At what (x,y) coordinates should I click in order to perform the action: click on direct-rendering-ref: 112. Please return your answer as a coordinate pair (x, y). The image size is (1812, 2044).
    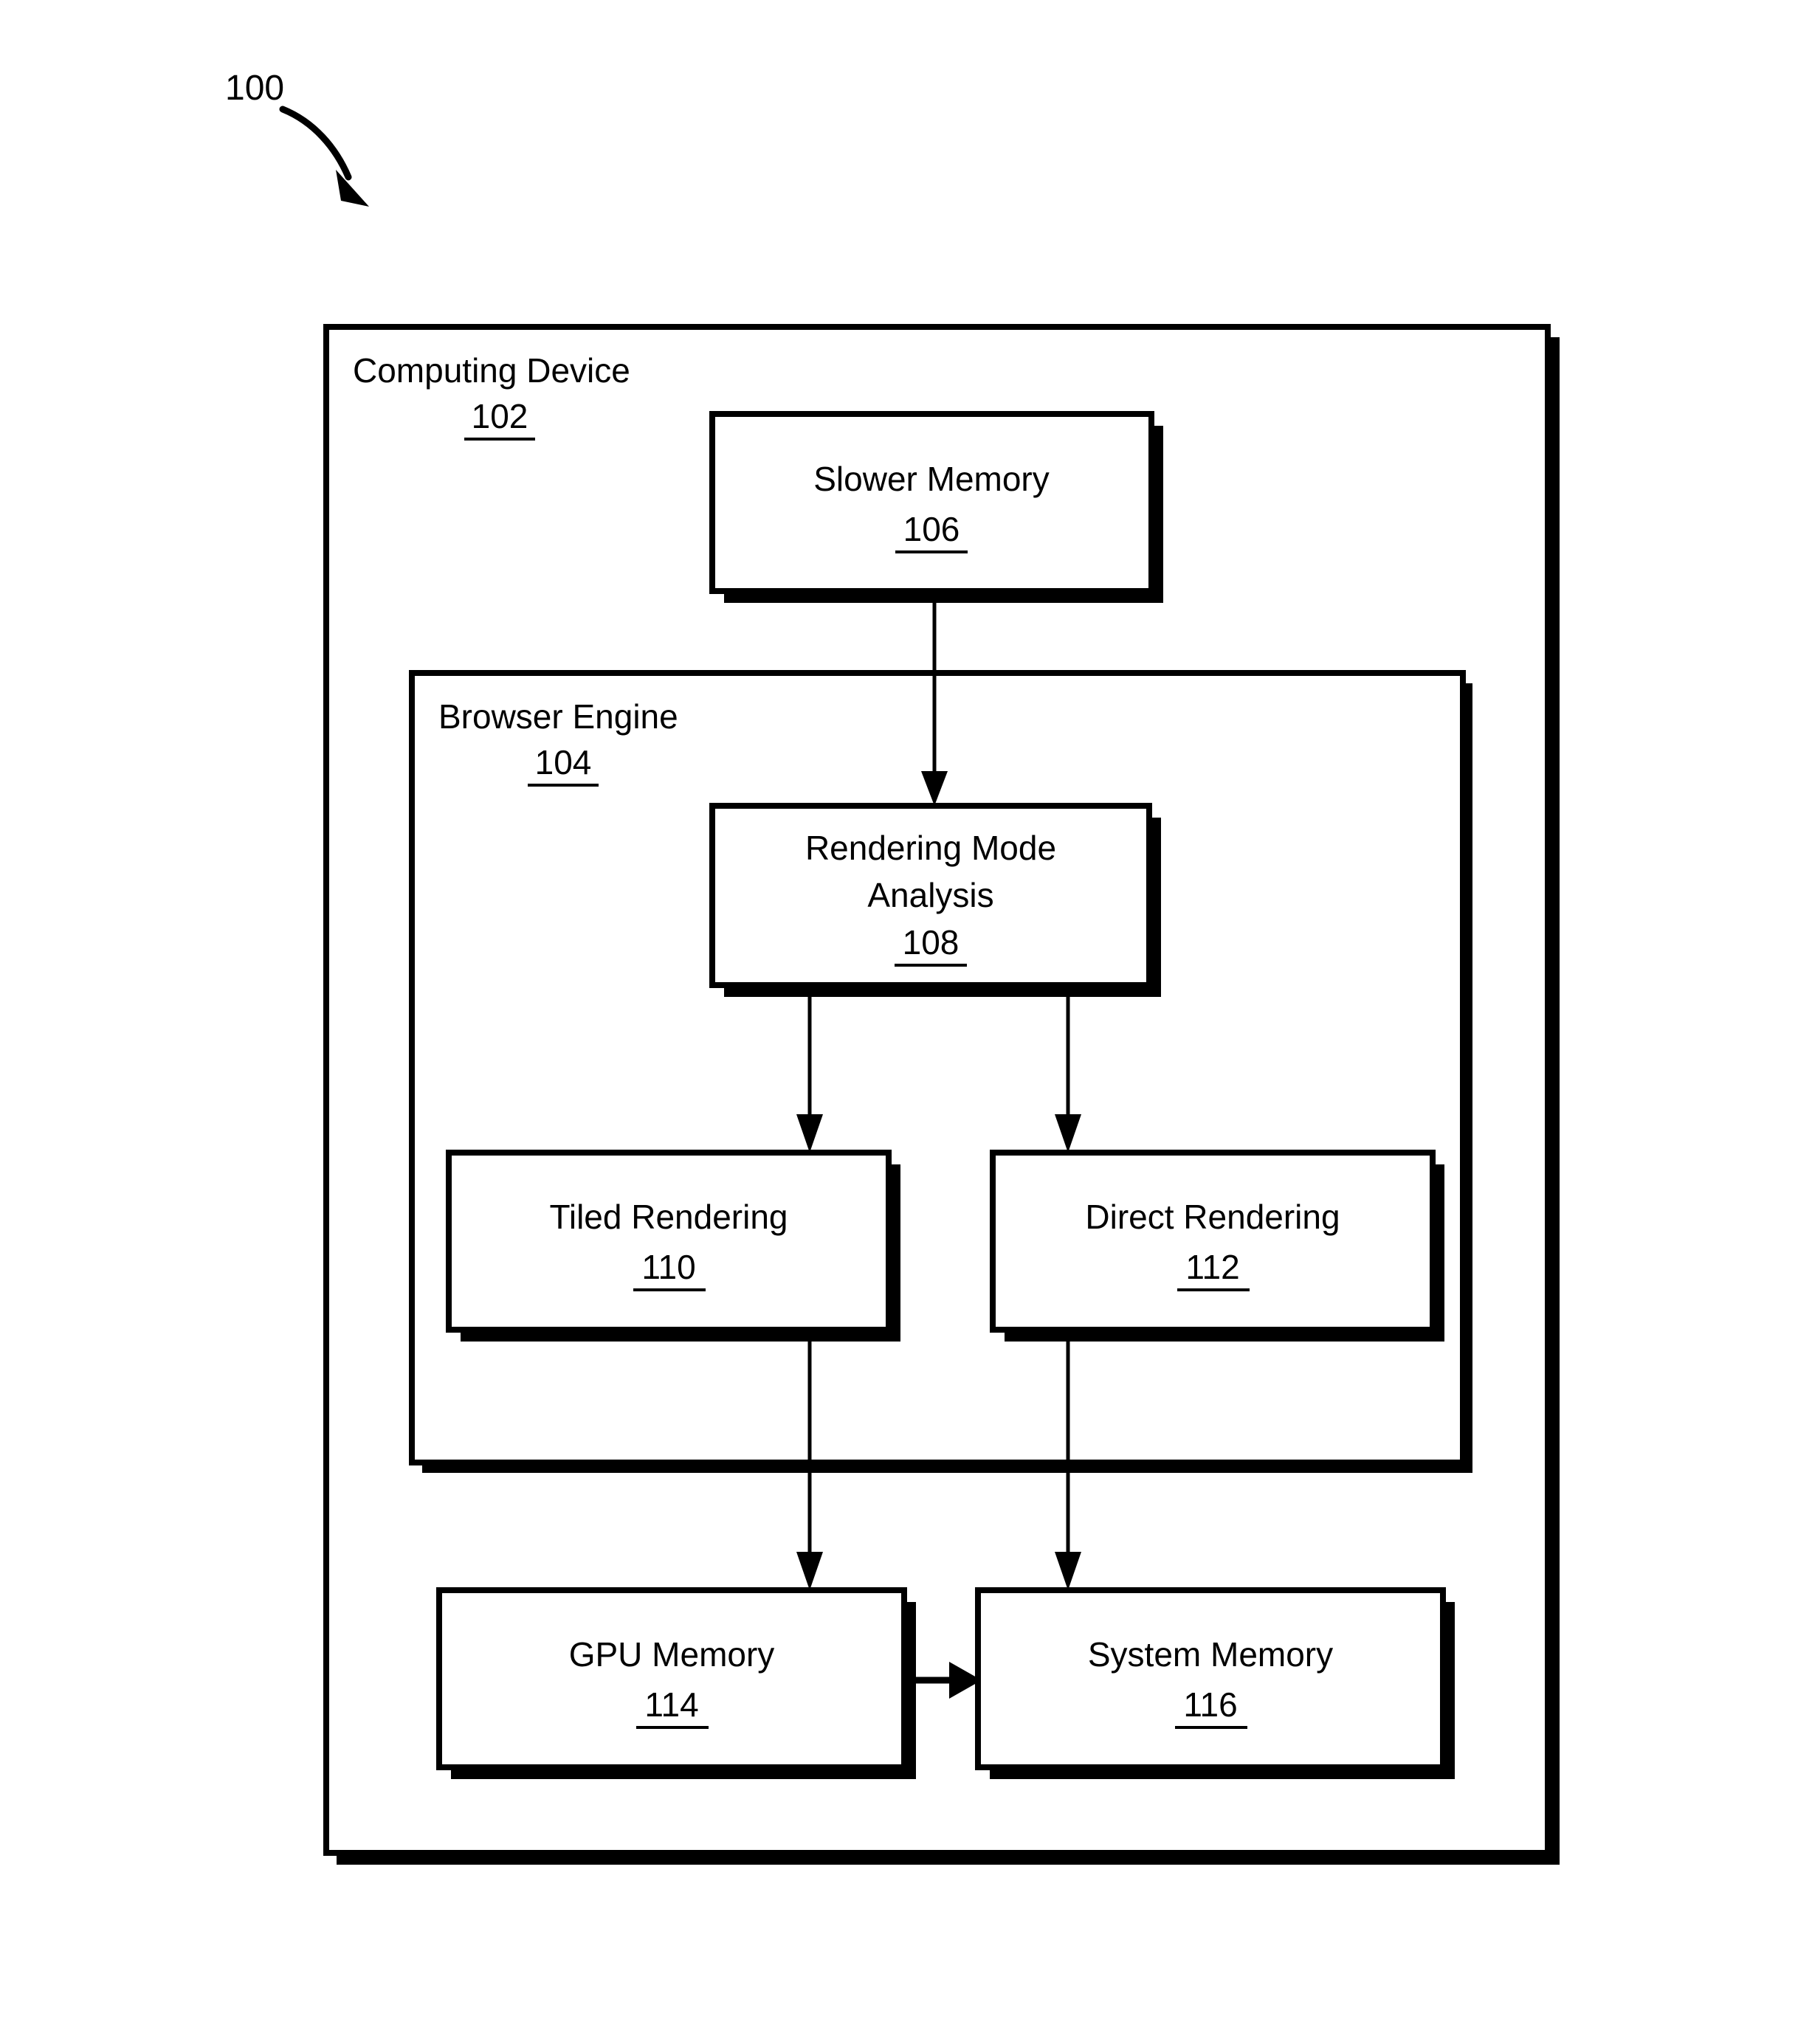
    Looking at the image, I should click on (1212, 1267).